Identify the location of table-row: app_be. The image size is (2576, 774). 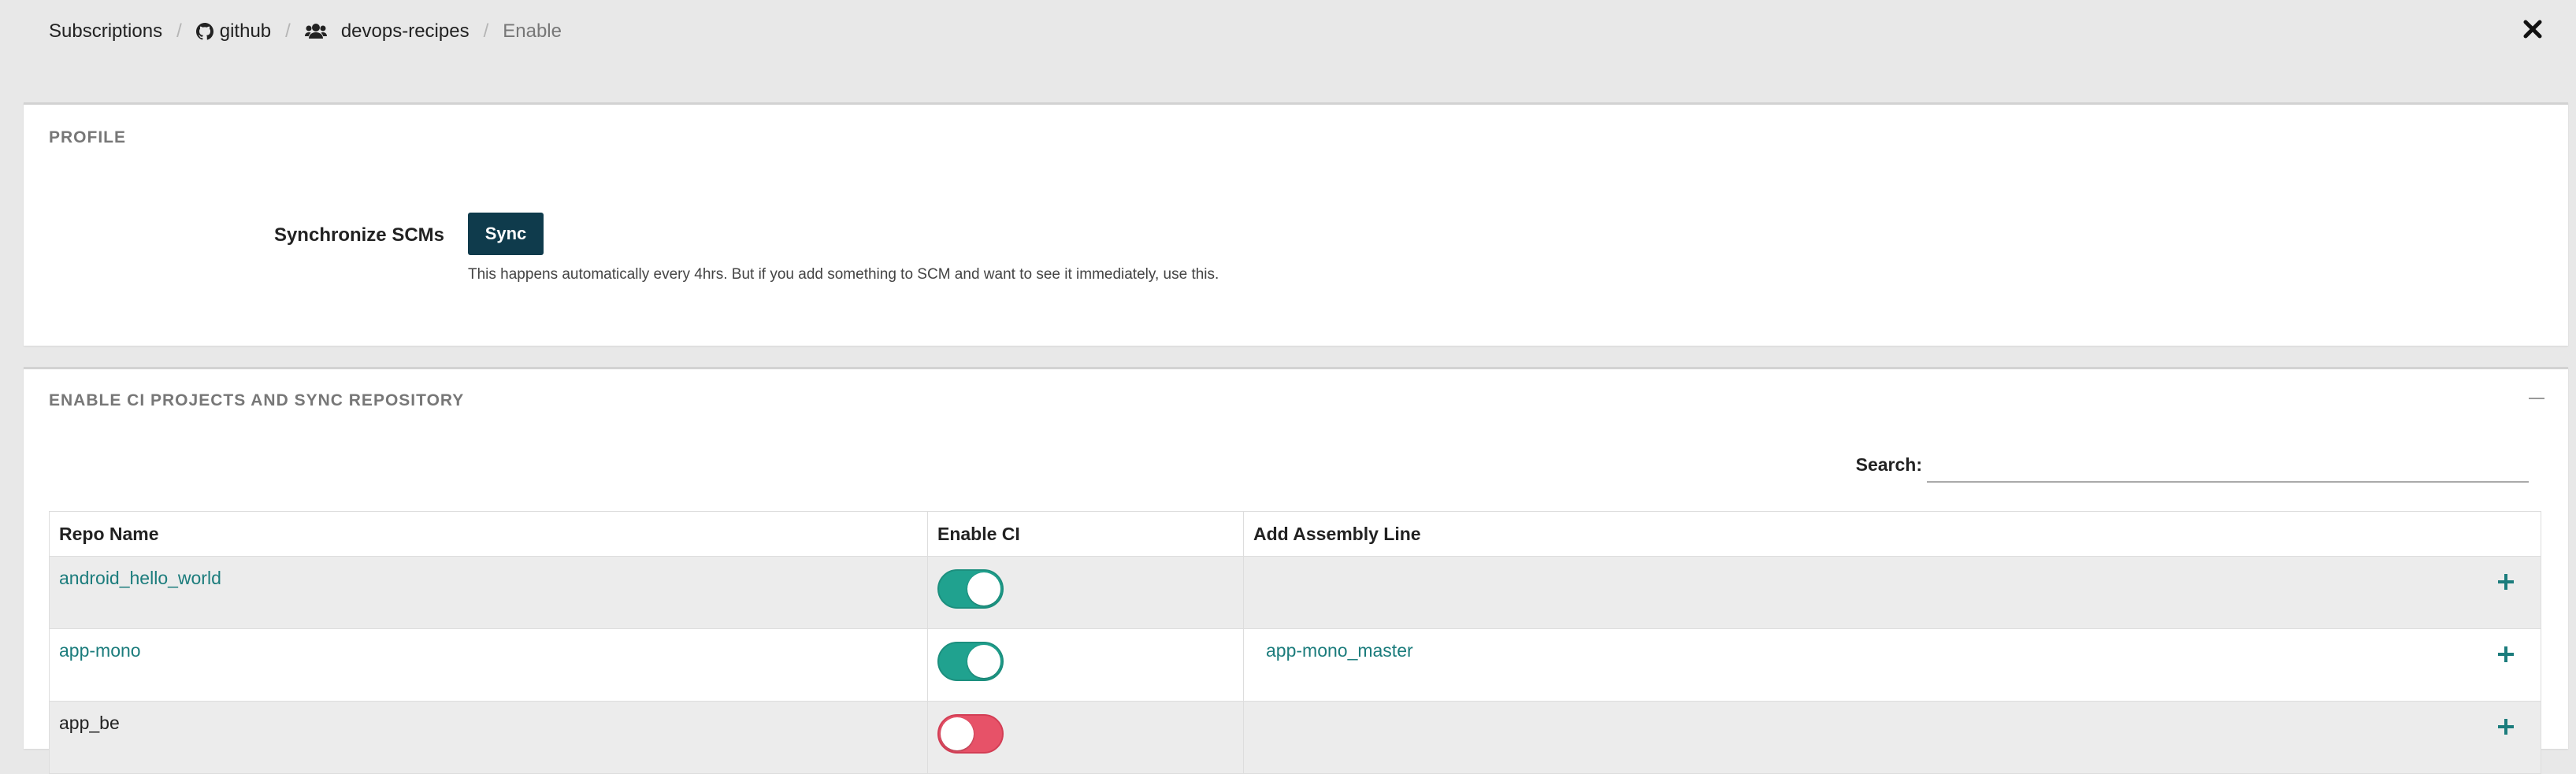
(1295, 737).